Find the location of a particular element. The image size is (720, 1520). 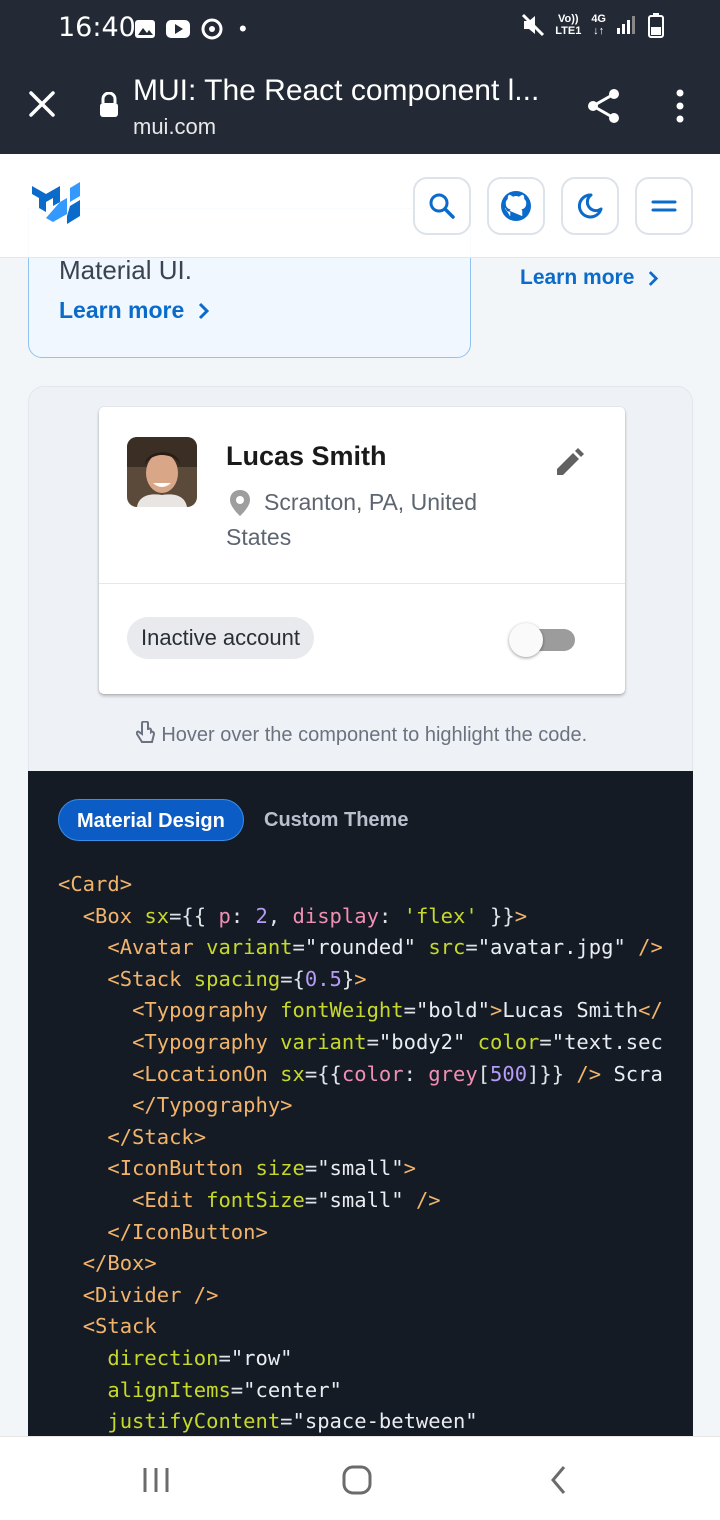

more-options-icon is located at coordinates (680, 106).